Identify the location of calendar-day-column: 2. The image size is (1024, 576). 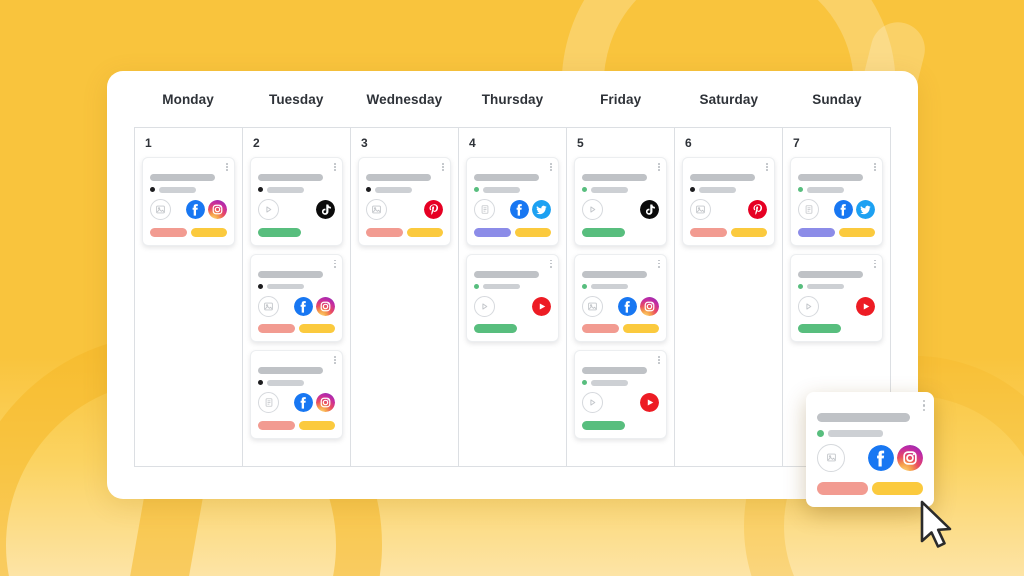
(297, 297).